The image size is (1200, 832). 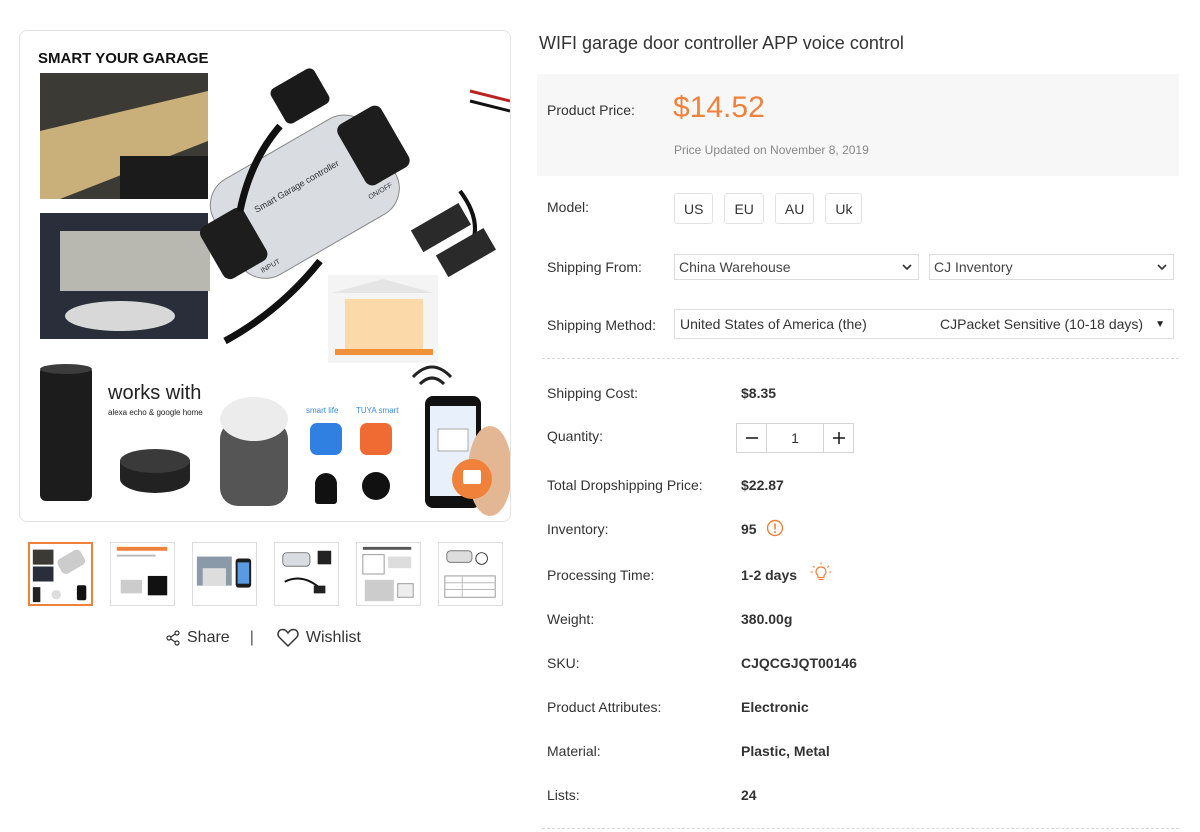 I want to click on material-label: Material:, so click(x=574, y=751).